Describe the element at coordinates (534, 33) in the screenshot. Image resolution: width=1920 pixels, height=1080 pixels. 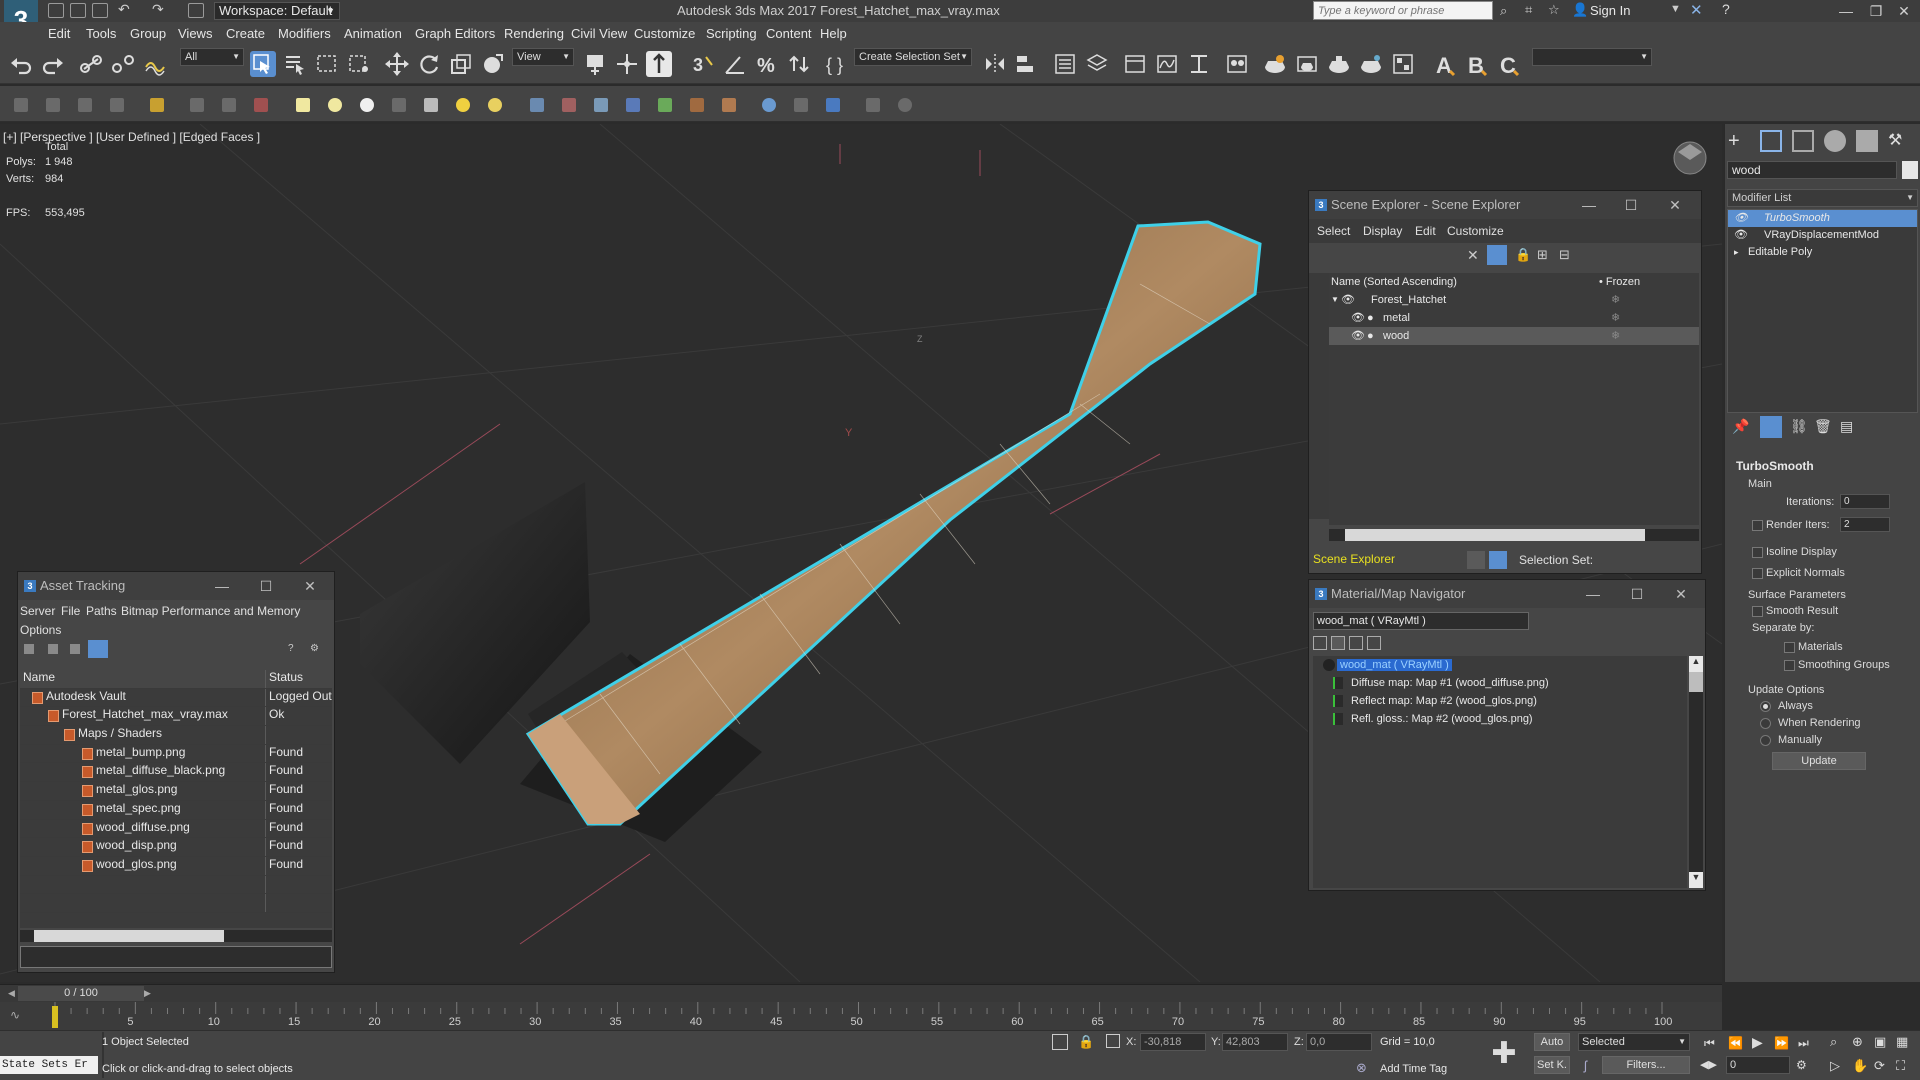
I see `menu-rendering: Rendering` at that location.